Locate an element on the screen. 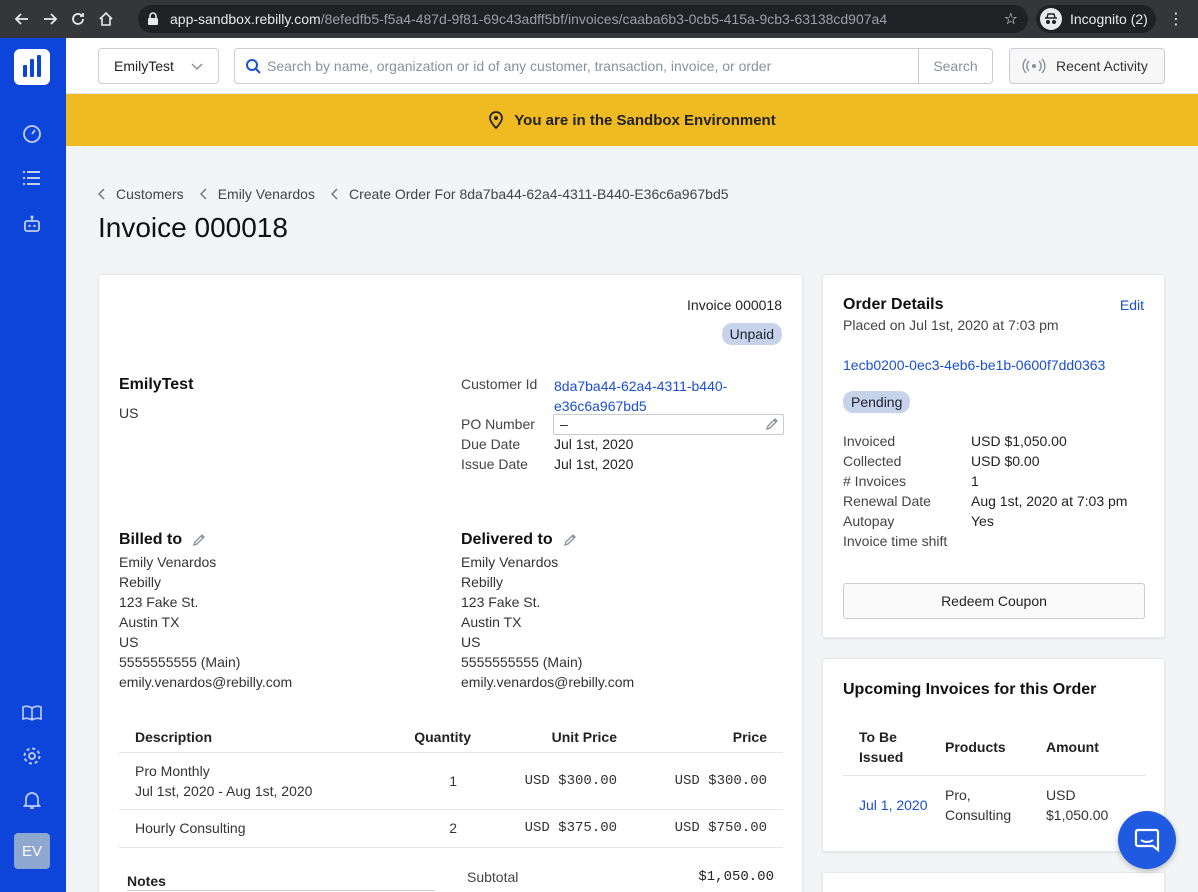  order-row-label: Renewal Date is located at coordinates (887, 501).